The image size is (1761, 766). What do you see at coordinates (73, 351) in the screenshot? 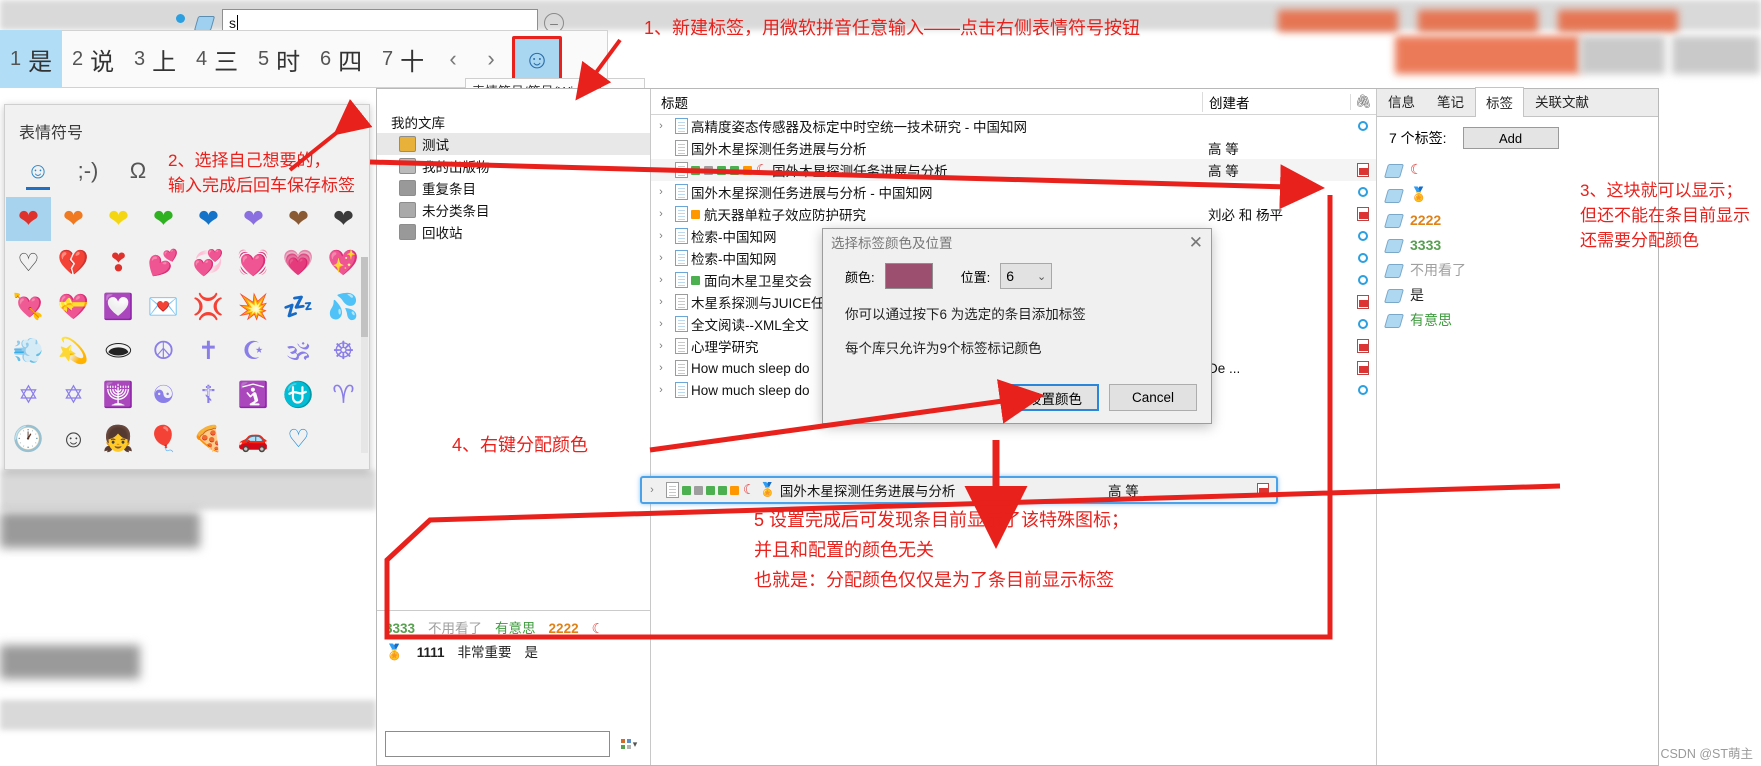
I see `emoji-cell: 💫` at bounding box center [73, 351].